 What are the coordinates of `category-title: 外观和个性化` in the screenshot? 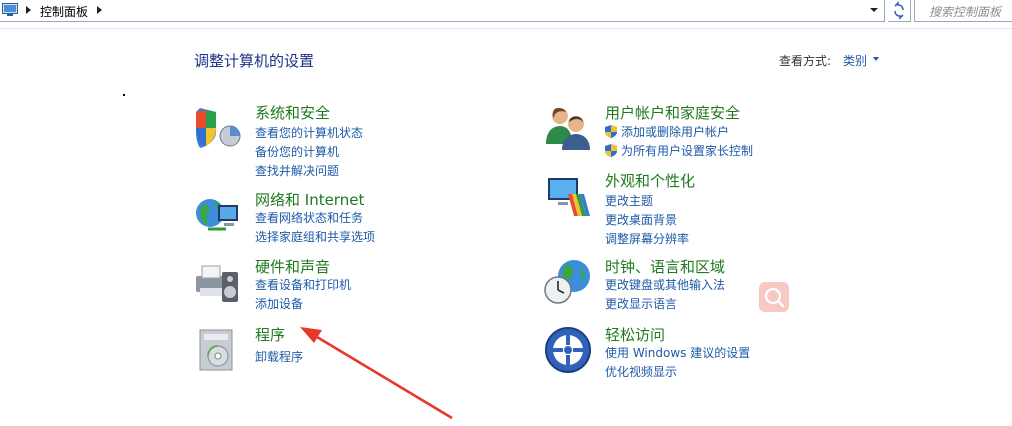 It's located at (650, 180).